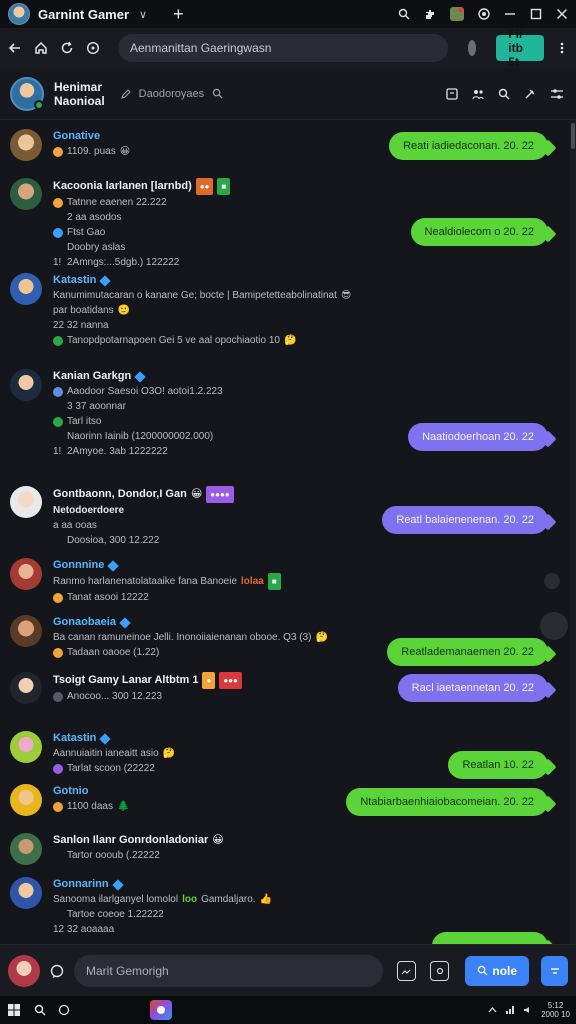 This screenshot has width=576, height=1024. I want to click on reply-bubble: Reatlan 10. 22, so click(498, 765).